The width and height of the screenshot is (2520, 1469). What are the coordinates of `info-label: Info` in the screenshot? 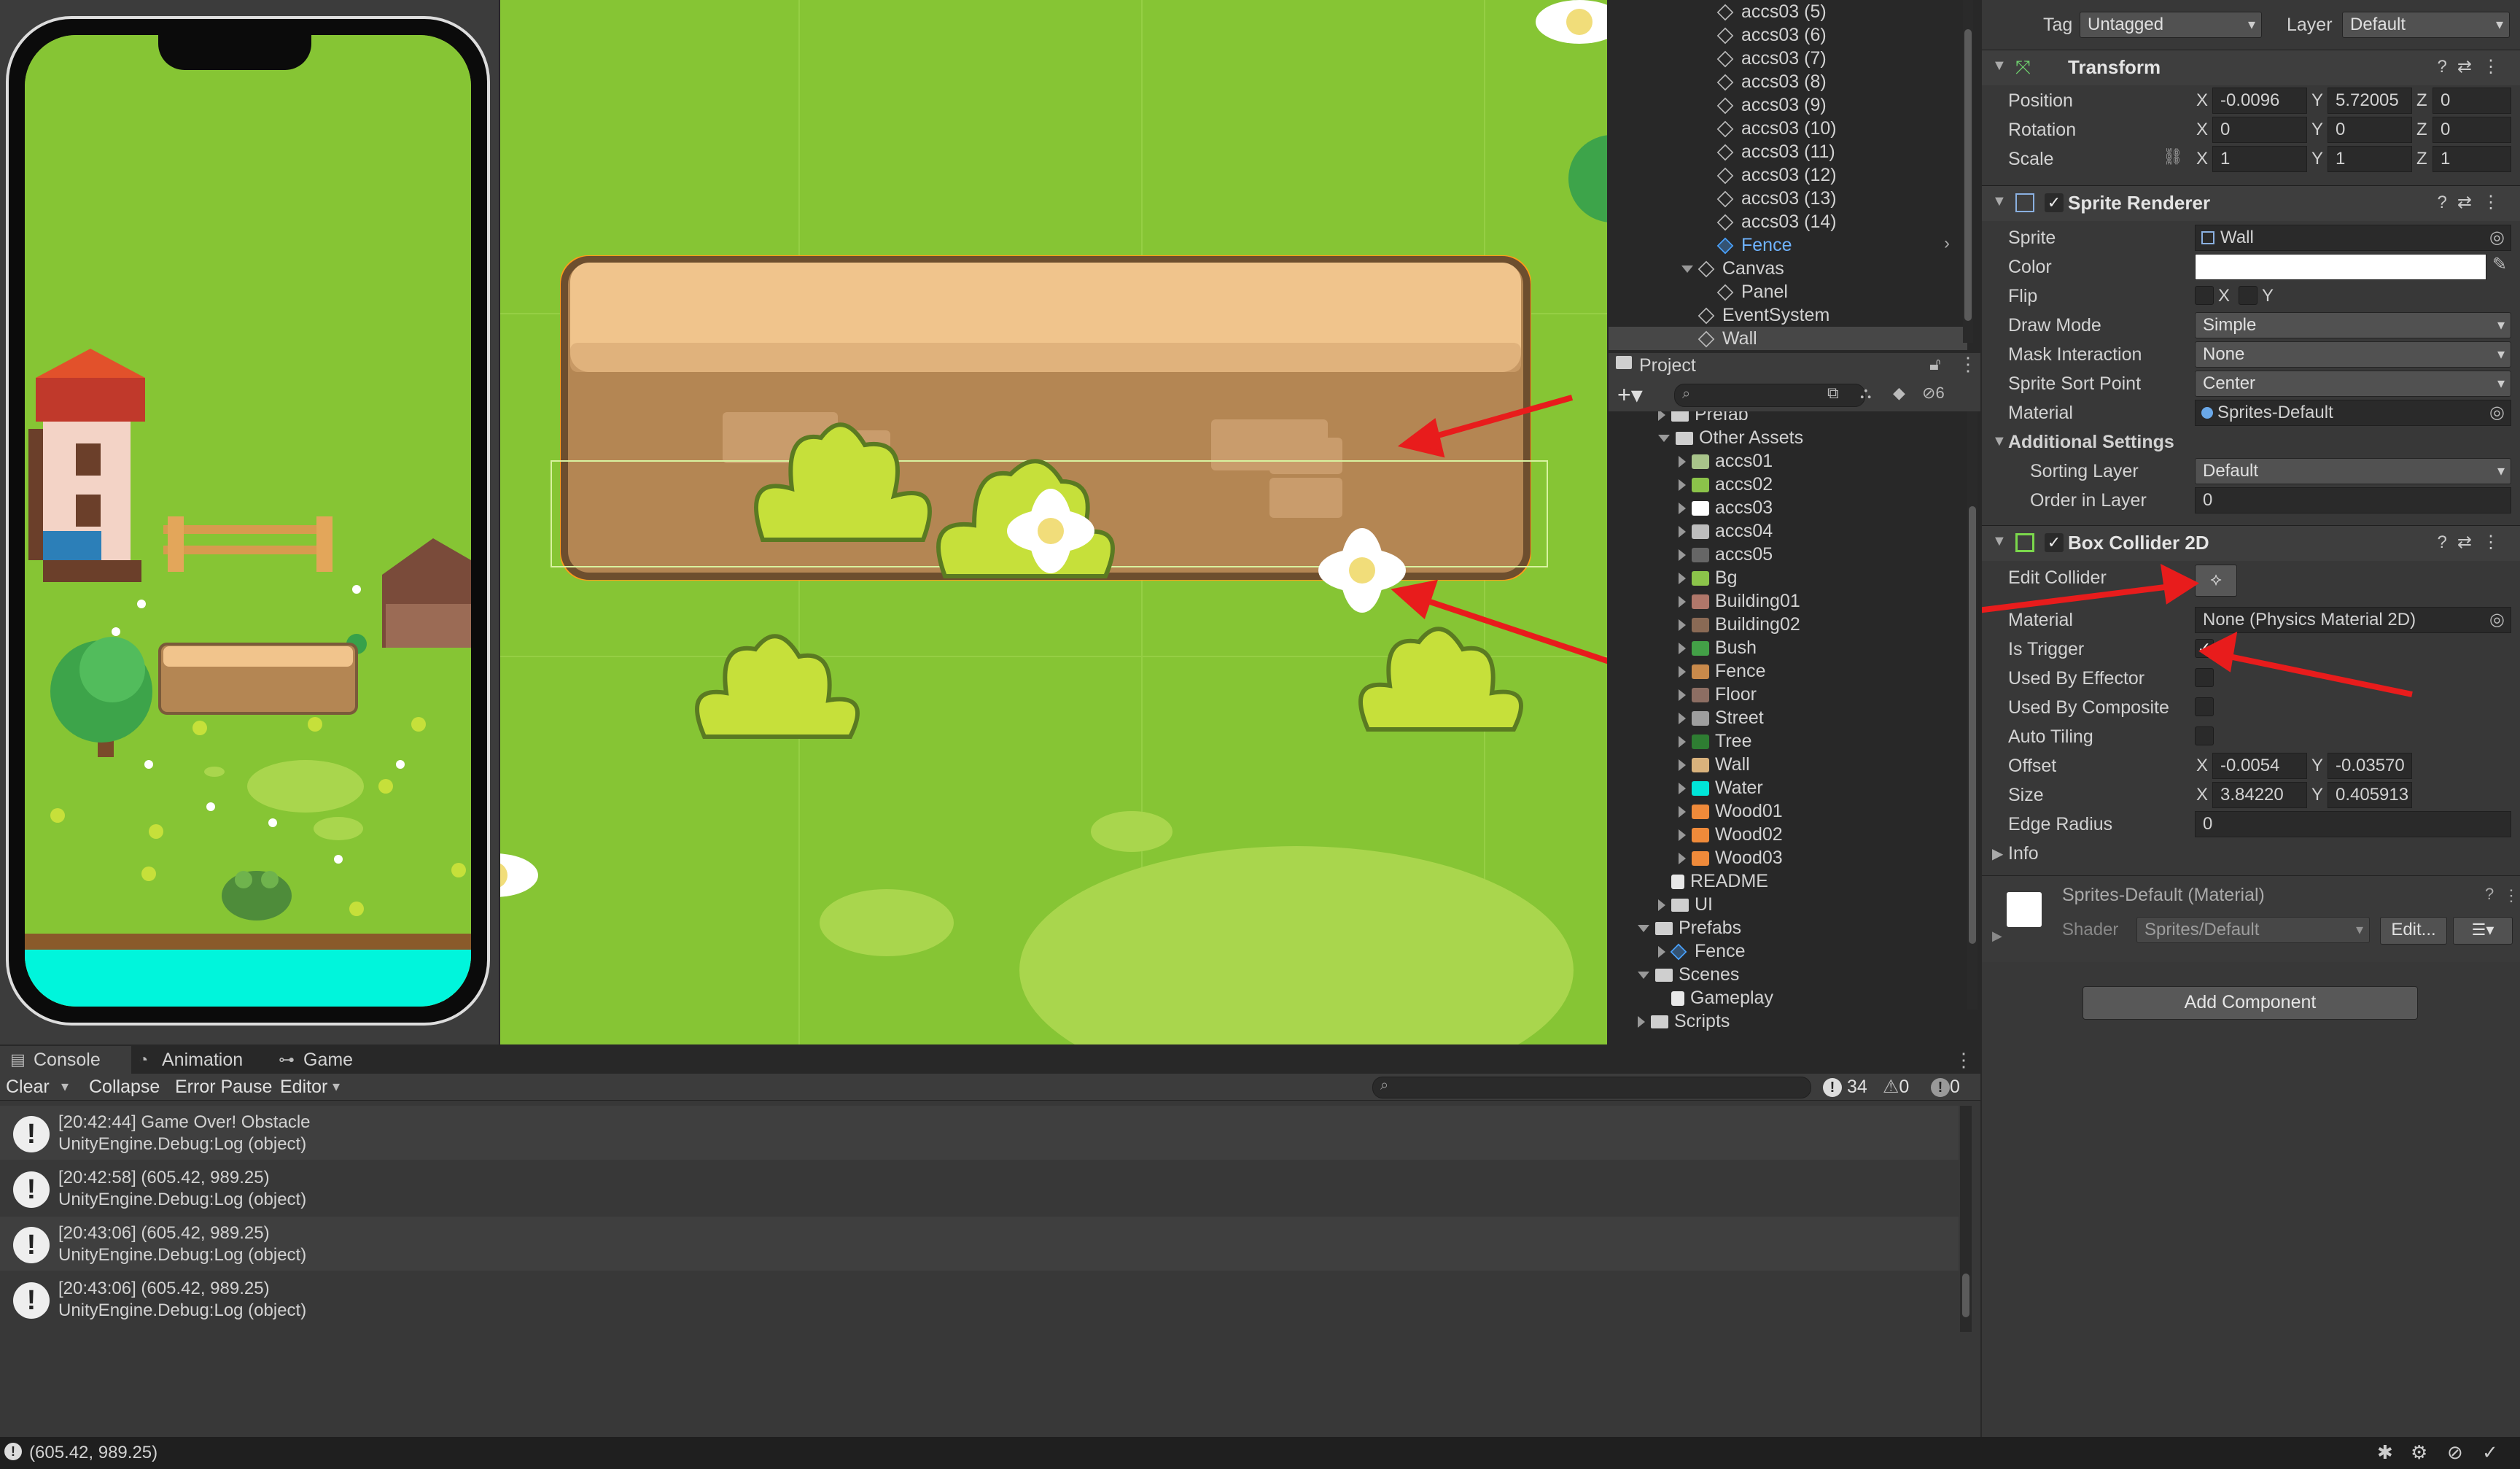 It's located at (2023, 853).